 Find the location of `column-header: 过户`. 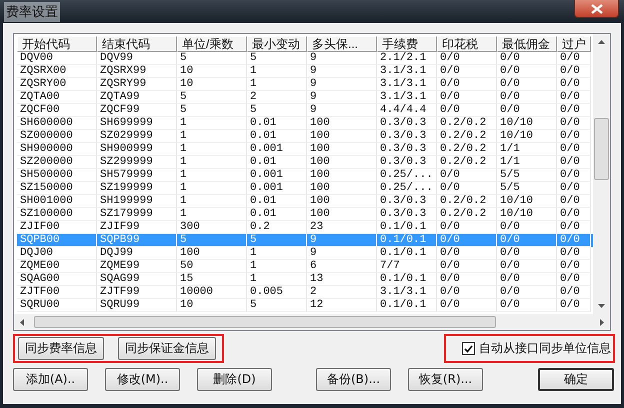

column-header: 过户 is located at coordinates (574, 44).